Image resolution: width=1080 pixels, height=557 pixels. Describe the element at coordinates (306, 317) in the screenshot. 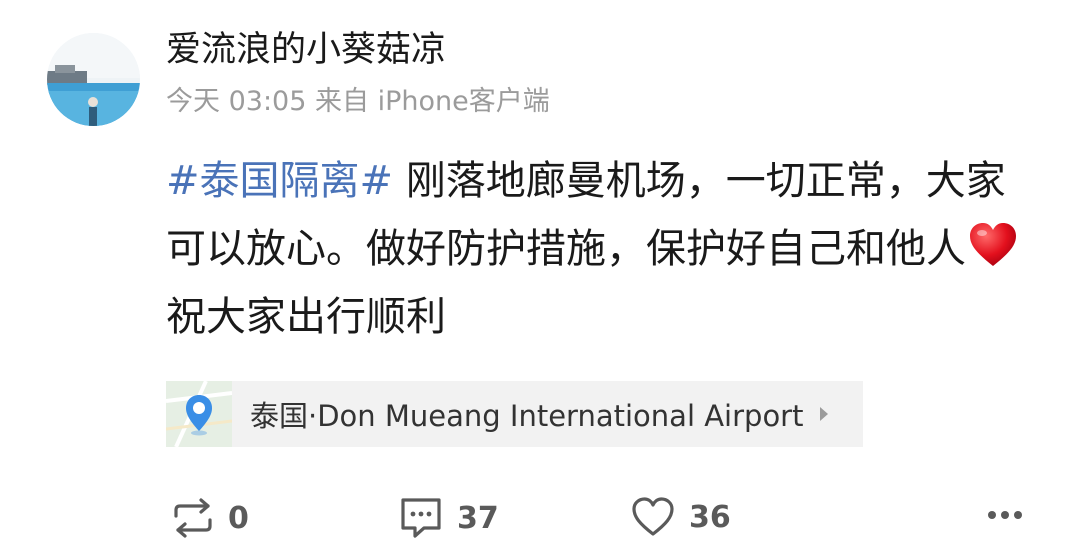

I see `post-text-part2: 祝大家出行顺利` at that location.